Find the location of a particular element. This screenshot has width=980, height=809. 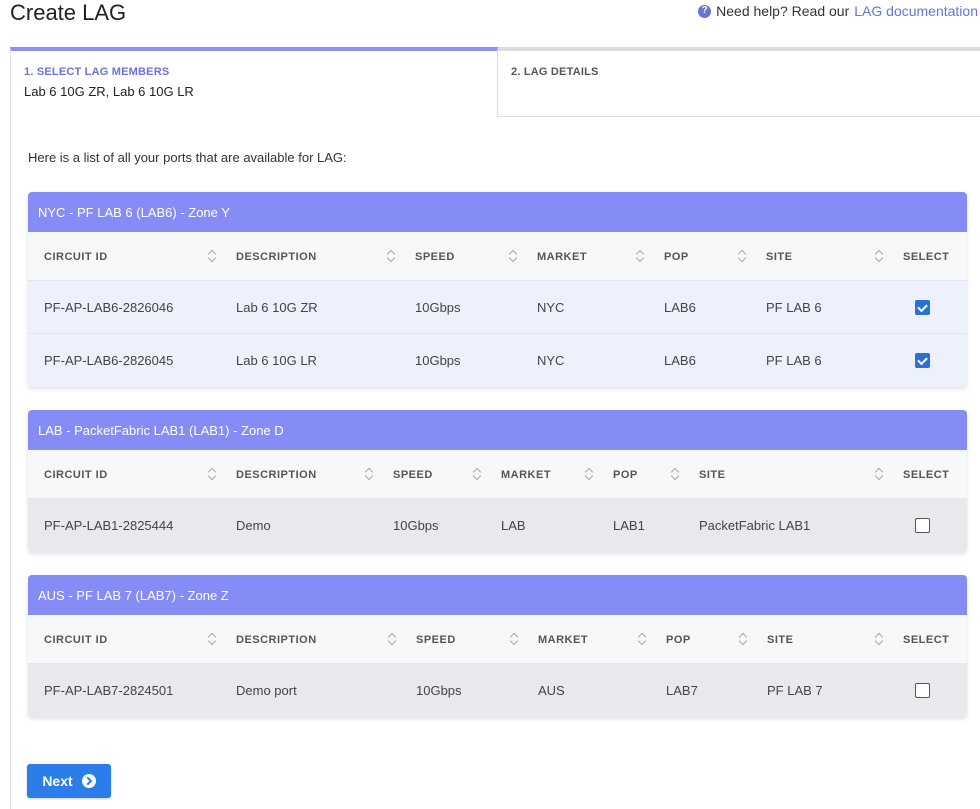

cell-site: PacketFabric LAB1 is located at coordinates (755, 525).